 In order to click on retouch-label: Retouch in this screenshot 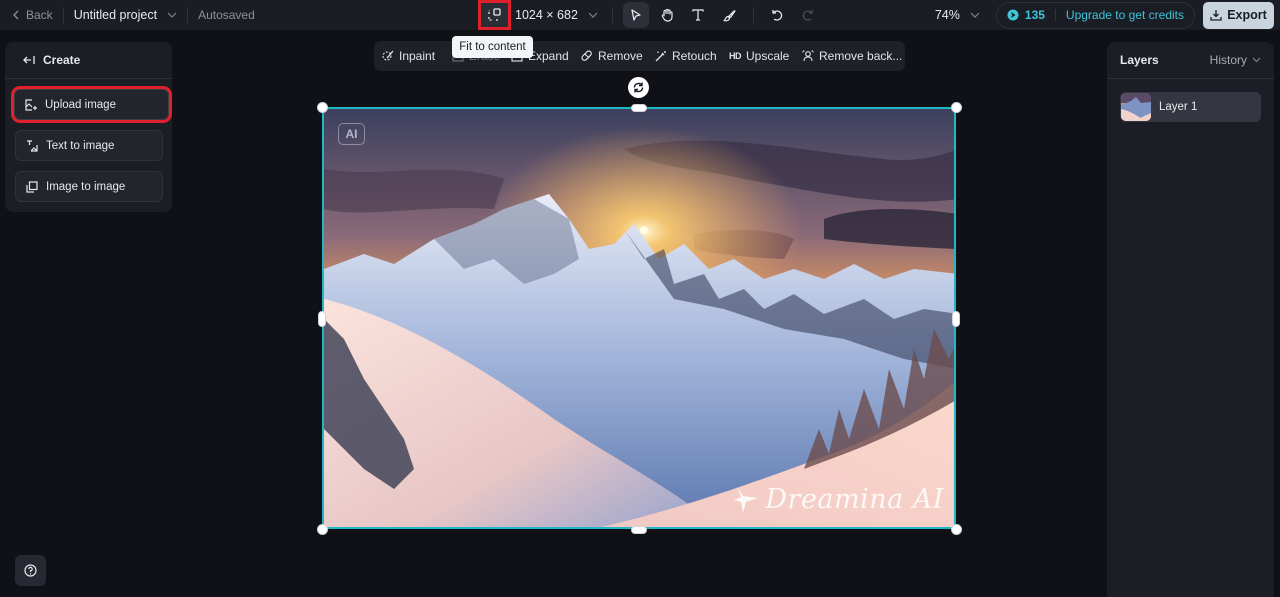, I will do `click(694, 56)`.